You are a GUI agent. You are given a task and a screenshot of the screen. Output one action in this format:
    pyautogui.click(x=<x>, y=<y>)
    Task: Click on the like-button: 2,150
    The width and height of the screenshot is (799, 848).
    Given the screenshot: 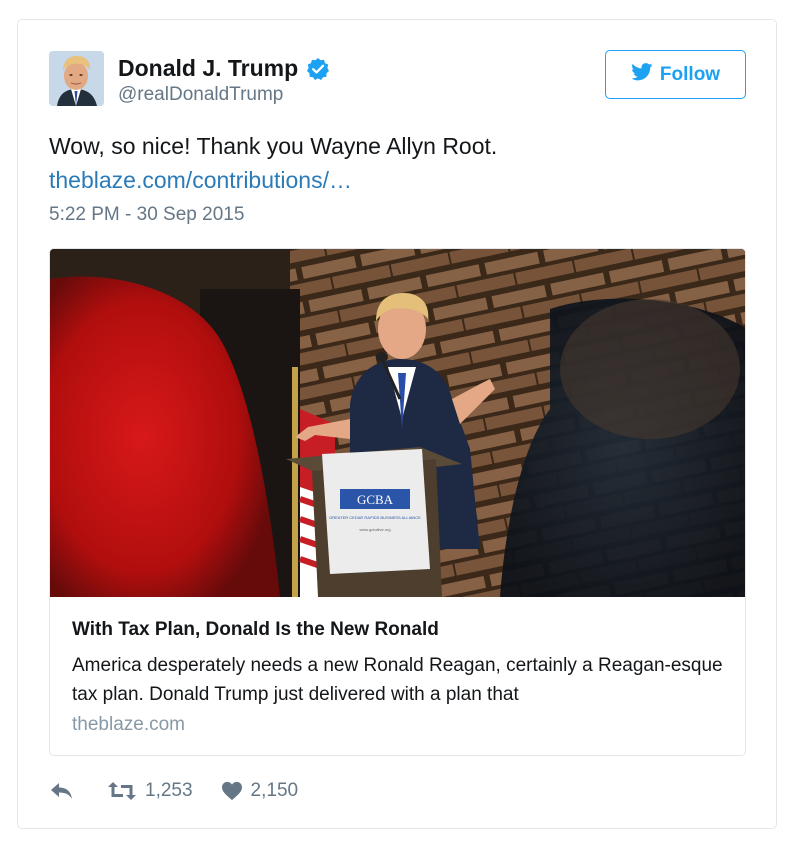 What is the action you would take?
    pyautogui.click(x=260, y=791)
    